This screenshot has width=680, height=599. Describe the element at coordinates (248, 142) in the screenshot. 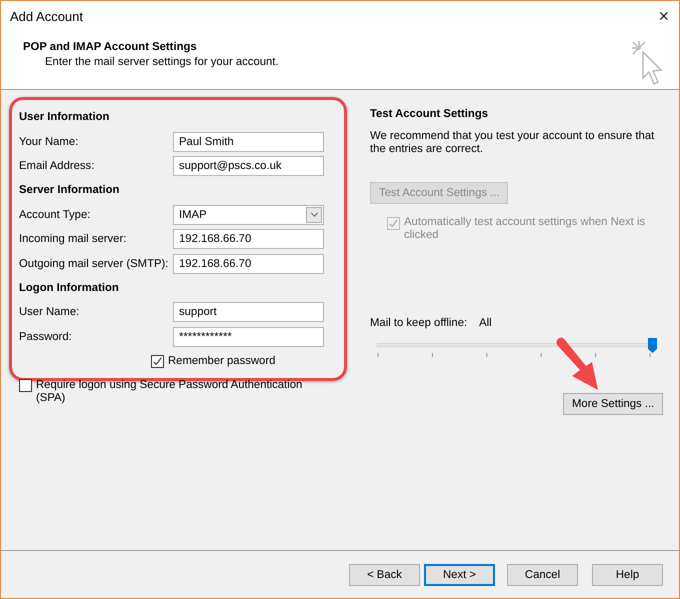

I see `input-field: Paul Smith` at that location.